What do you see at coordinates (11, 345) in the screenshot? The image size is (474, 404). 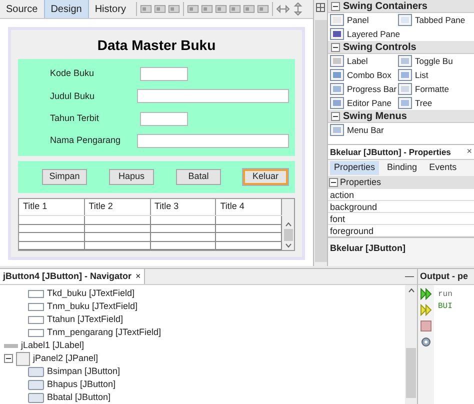 I see `label-icon` at bounding box center [11, 345].